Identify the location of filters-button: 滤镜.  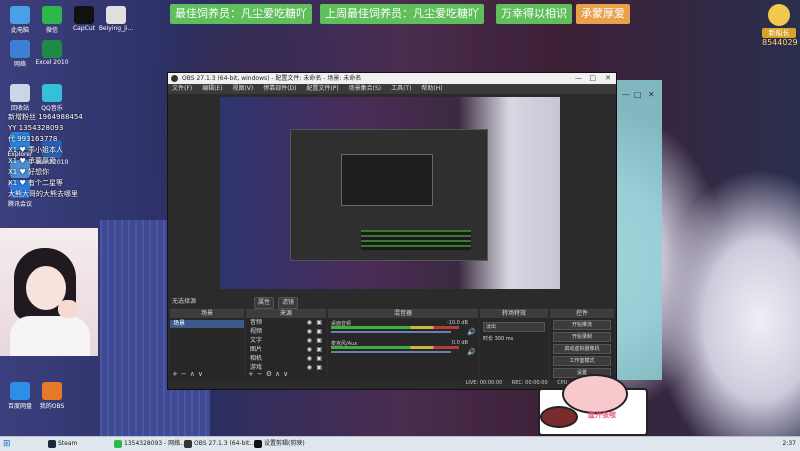
(287, 303).